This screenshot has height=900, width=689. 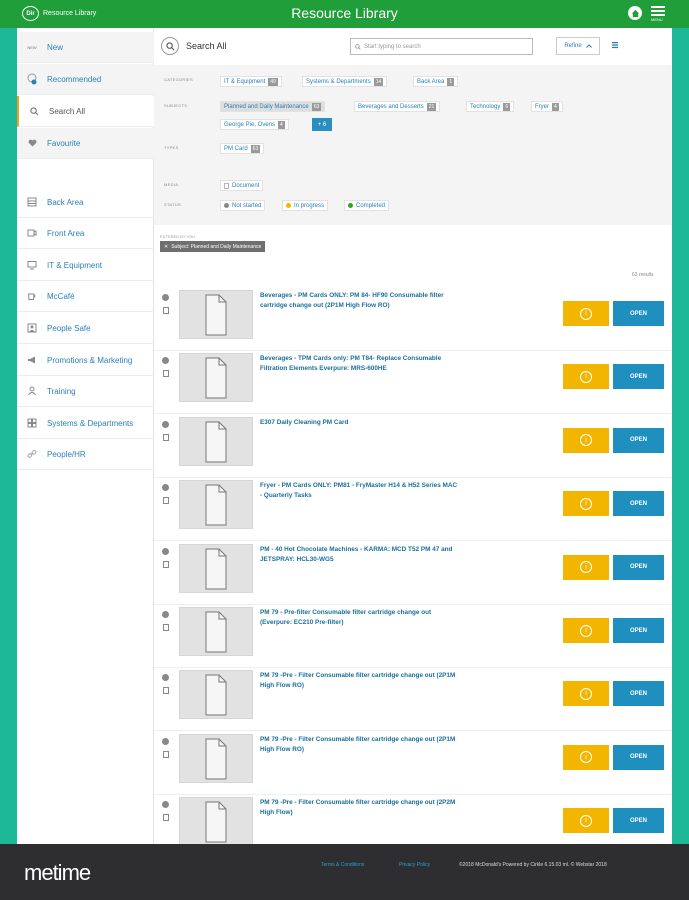 What do you see at coordinates (251, 81) in the screenshot?
I see `category-chip: IT & Equipment 49` at bounding box center [251, 81].